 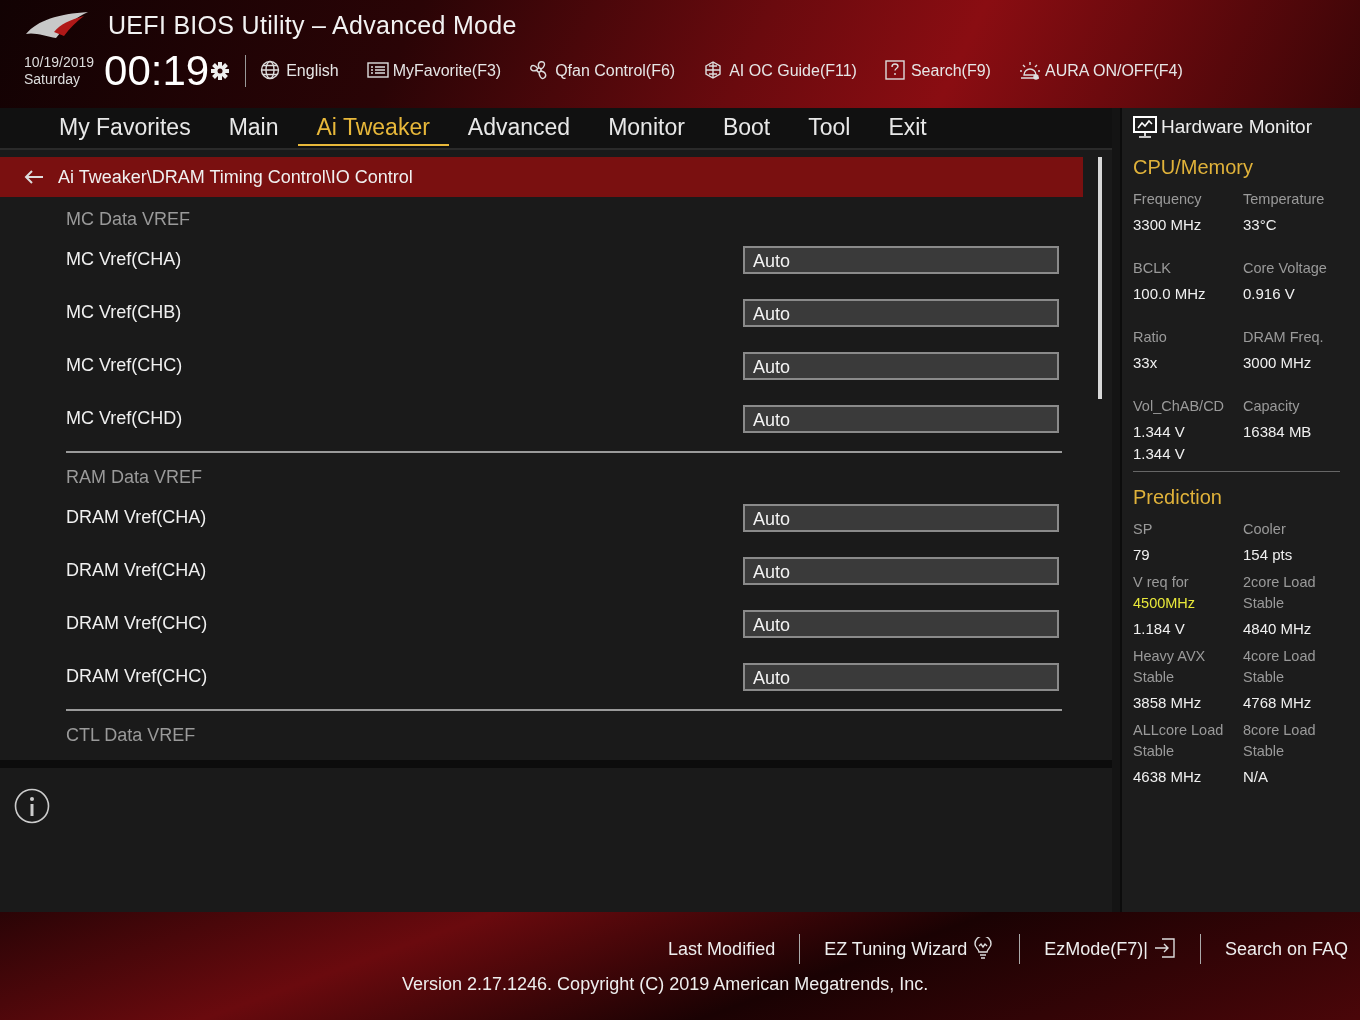 I want to click on metric-label: Ratio, so click(x=1150, y=337).